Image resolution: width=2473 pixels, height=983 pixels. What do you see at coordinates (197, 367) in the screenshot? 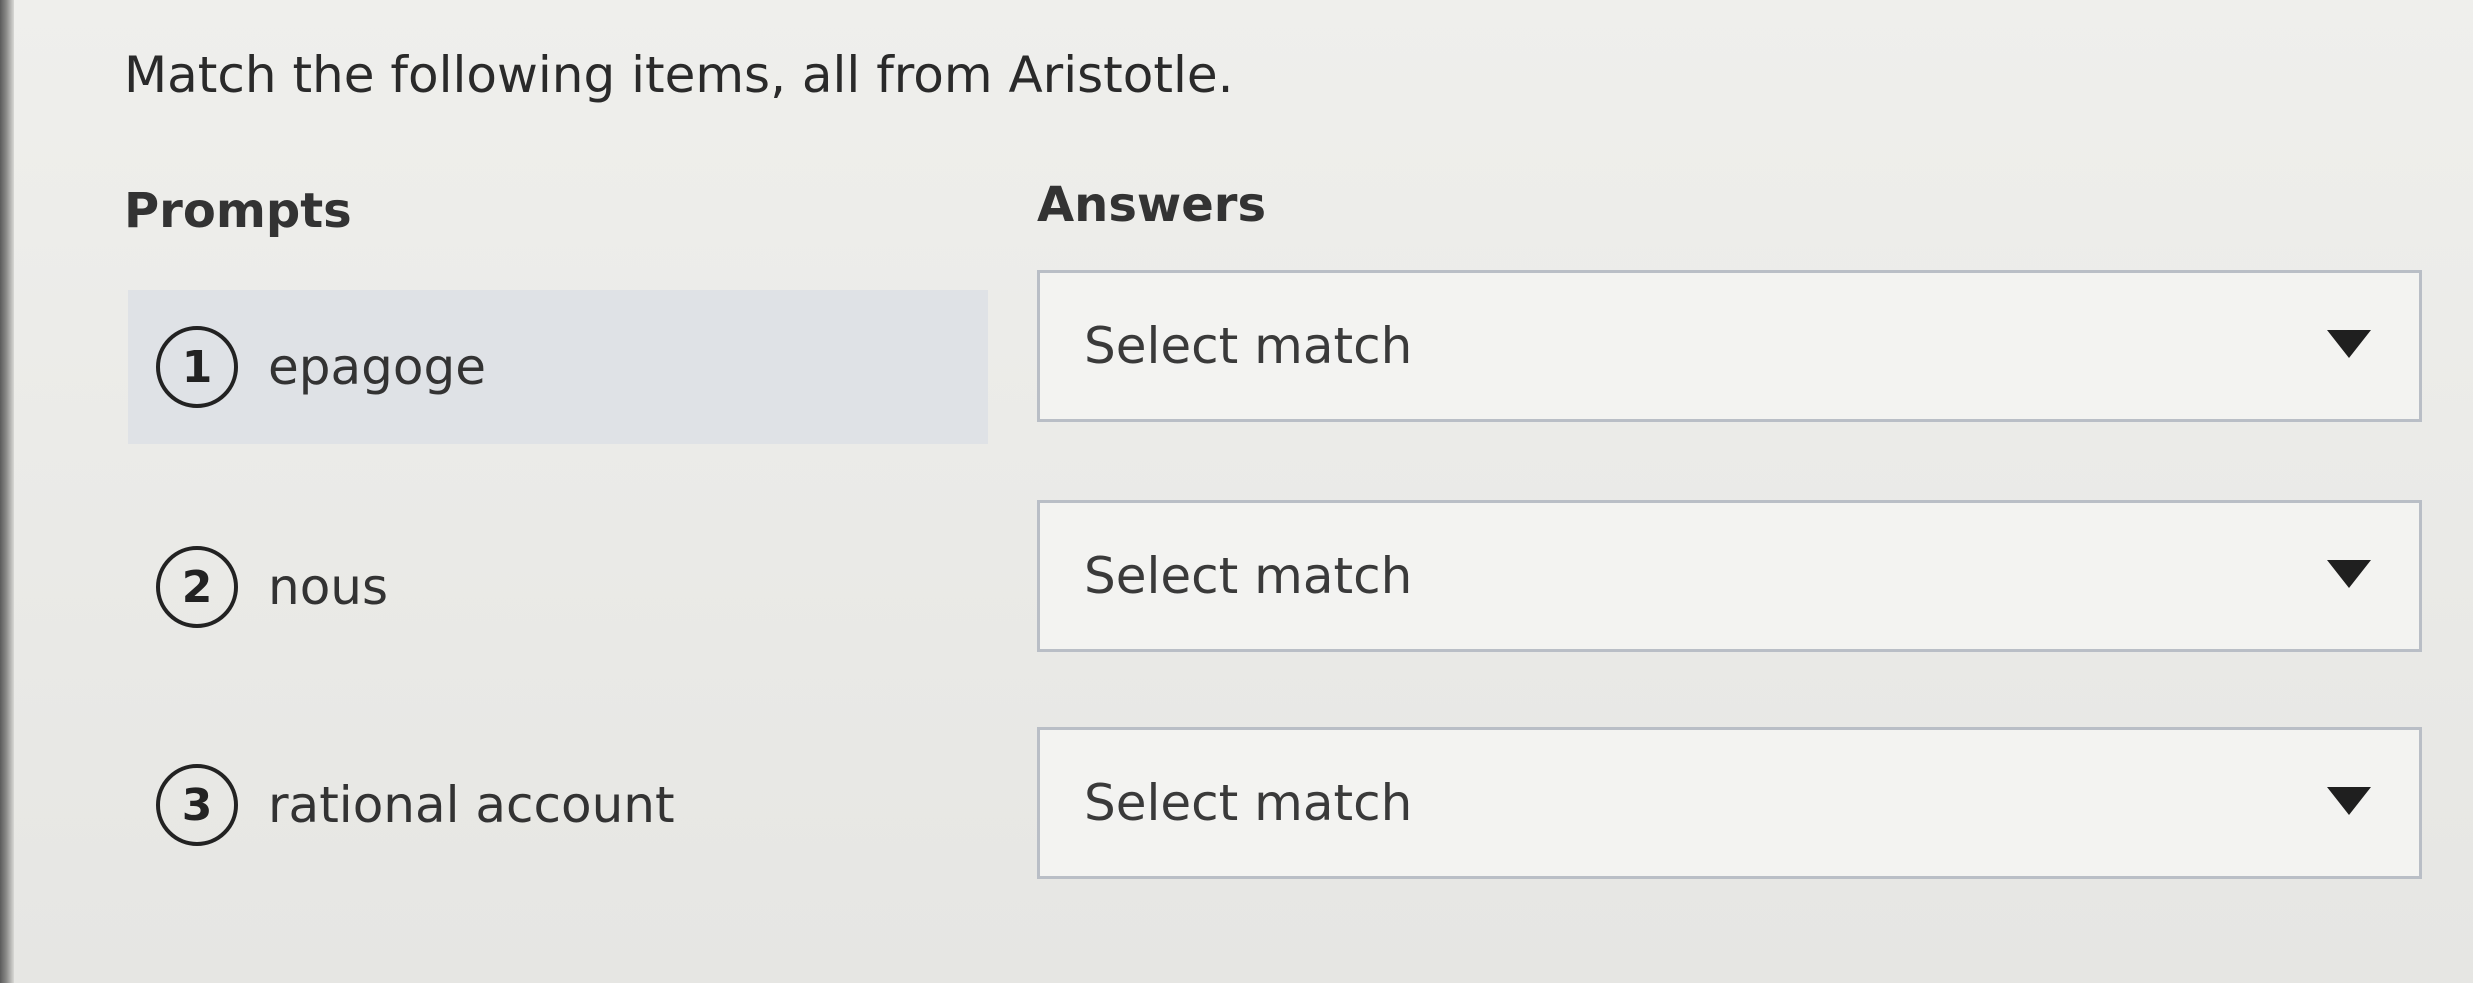
I see `prompt-number-1: 1` at bounding box center [197, 367].